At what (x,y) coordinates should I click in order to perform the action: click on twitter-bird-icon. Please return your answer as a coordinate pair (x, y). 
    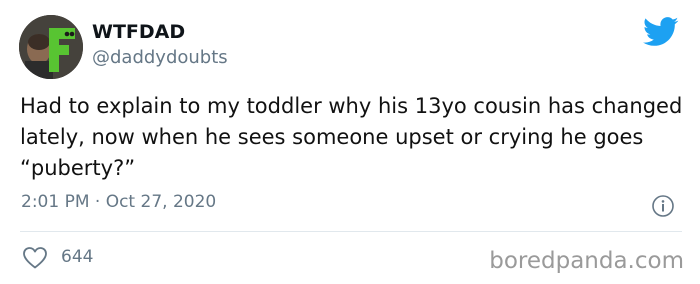
    Looking at the image, I should click on (661, 32).